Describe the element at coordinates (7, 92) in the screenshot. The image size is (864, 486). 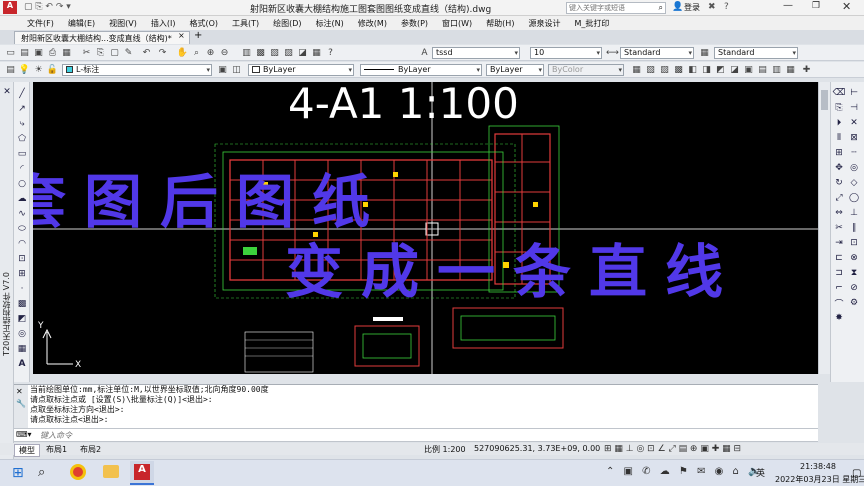
I see `panel-close-icon: ✕` at that location.